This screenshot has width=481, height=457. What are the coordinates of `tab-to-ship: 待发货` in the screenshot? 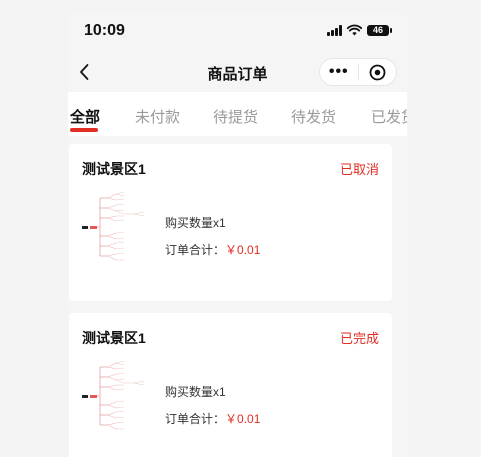 It's located at (313, 116).